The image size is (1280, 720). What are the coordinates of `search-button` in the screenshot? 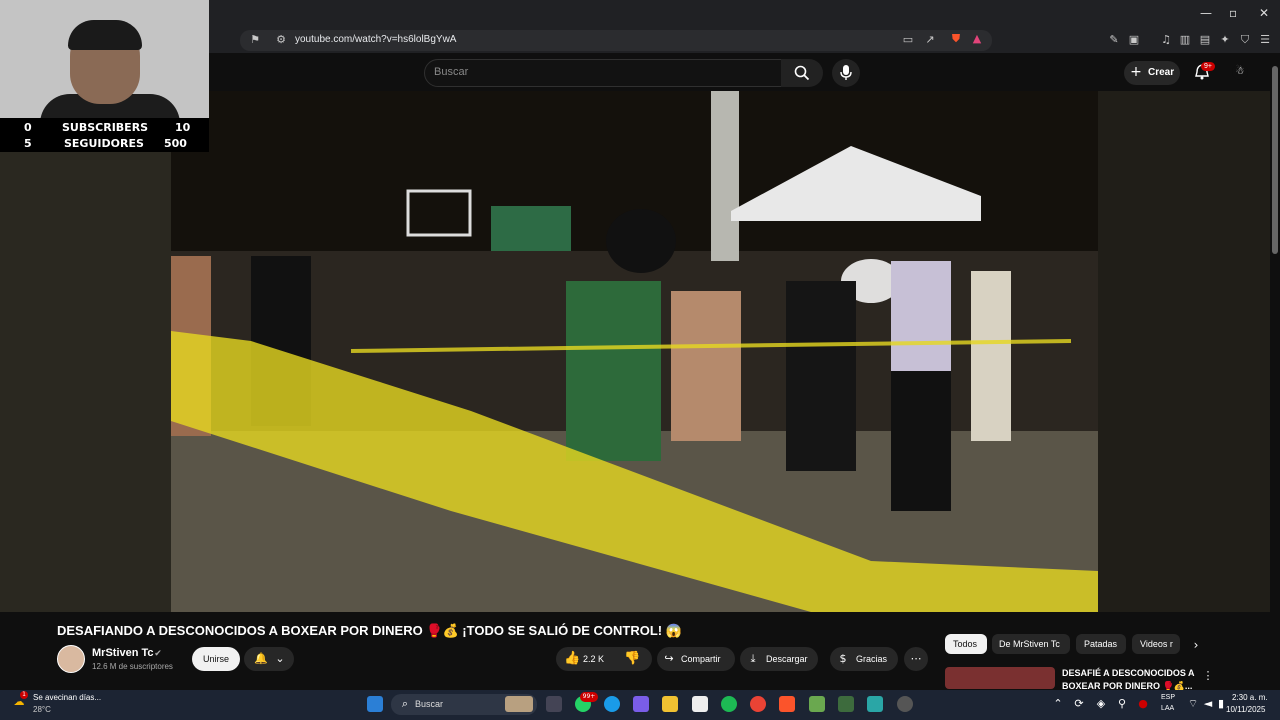 It's located at (802, 73).